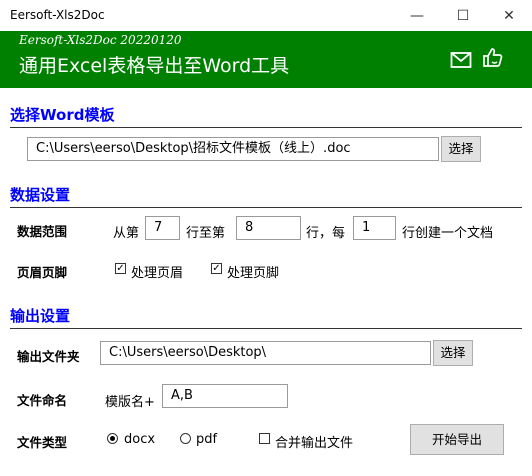  What do you see at coordinates (463, 16) in the screenshot?
I see `maximize-button: ☐` at bounding box center [463, 16].